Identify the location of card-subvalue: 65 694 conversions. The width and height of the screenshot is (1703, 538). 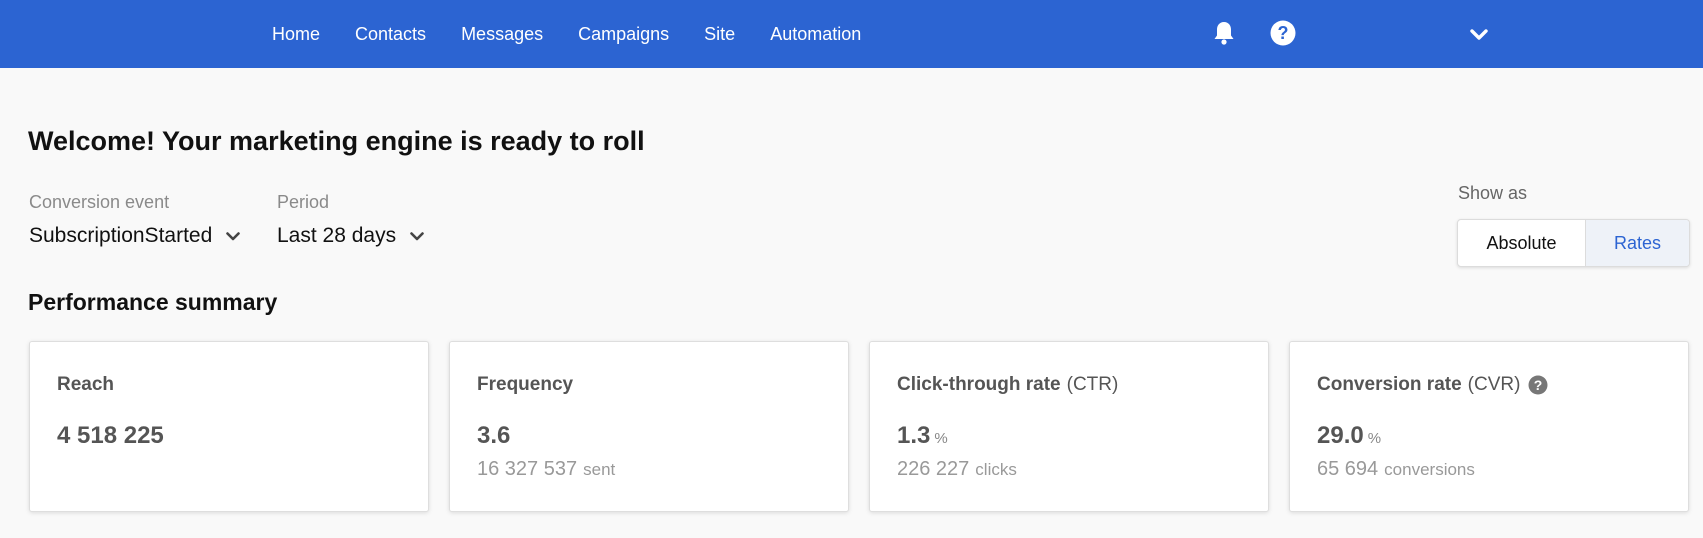
(1396, 469).